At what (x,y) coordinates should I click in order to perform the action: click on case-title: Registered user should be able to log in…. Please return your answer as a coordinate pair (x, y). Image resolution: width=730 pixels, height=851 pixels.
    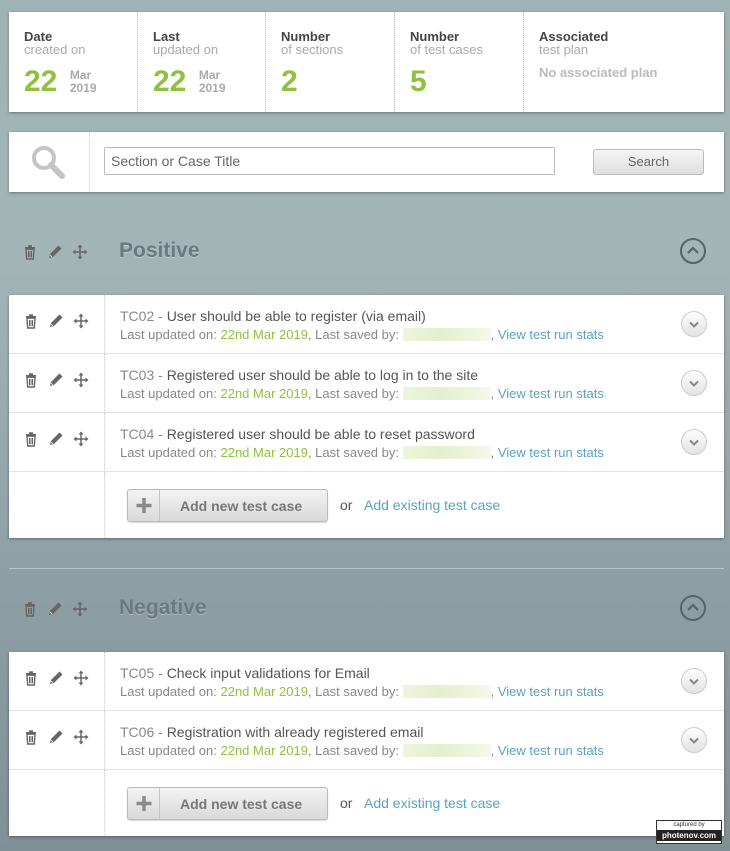
    Looking at the image, I should click on (322, 375).